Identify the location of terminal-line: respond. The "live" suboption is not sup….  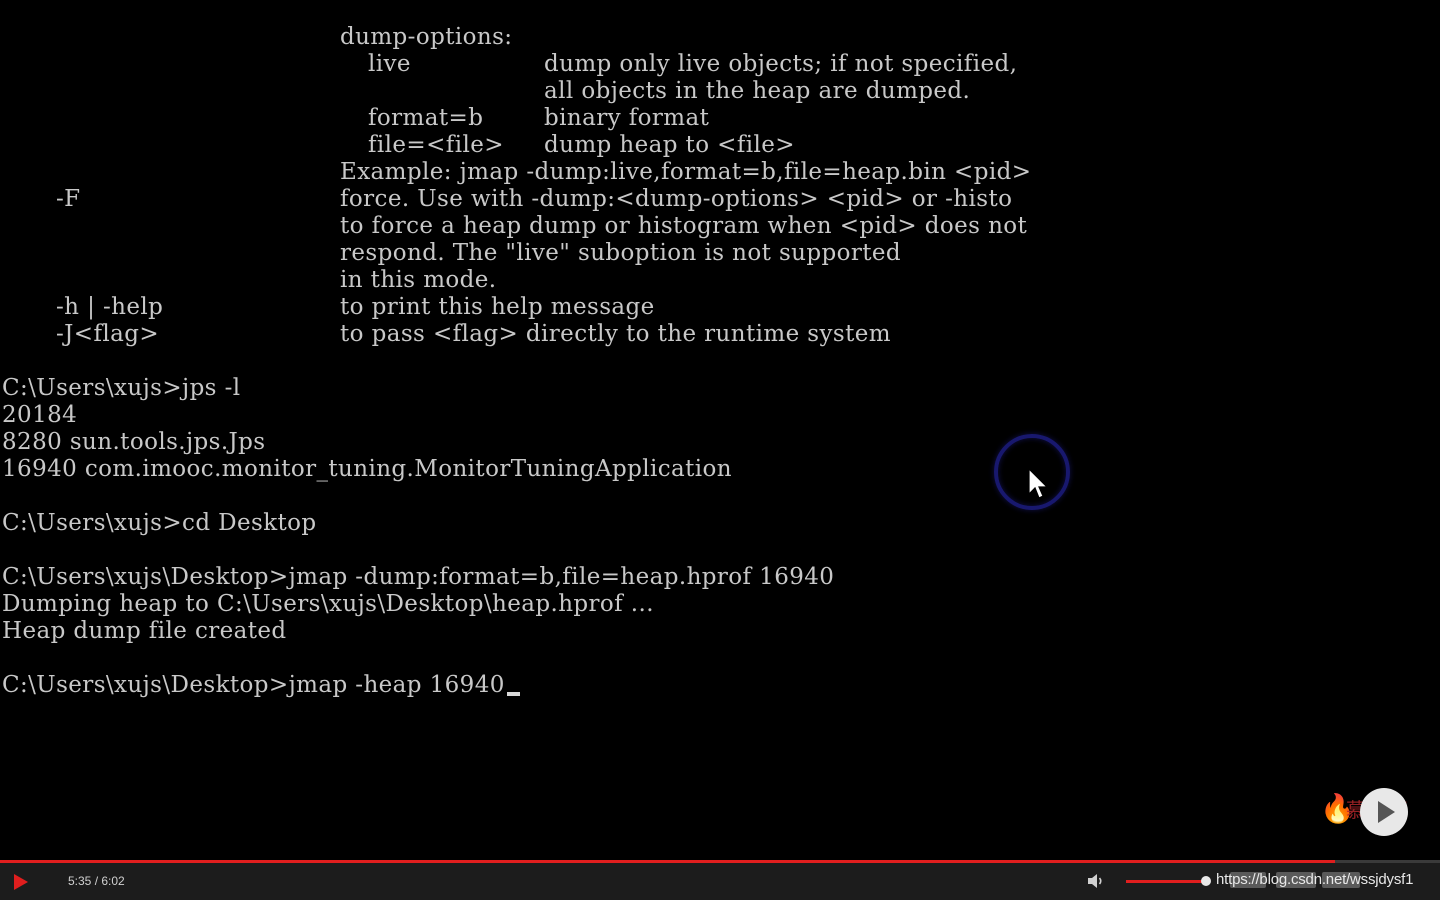
(712, 253).